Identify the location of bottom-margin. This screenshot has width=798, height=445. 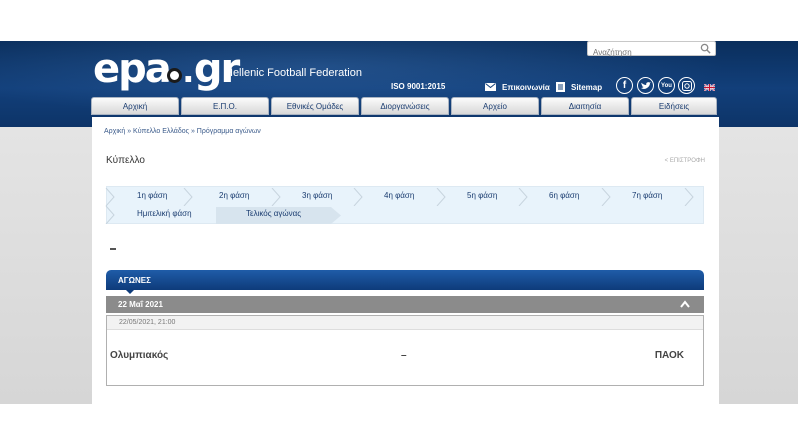
(399, 424).